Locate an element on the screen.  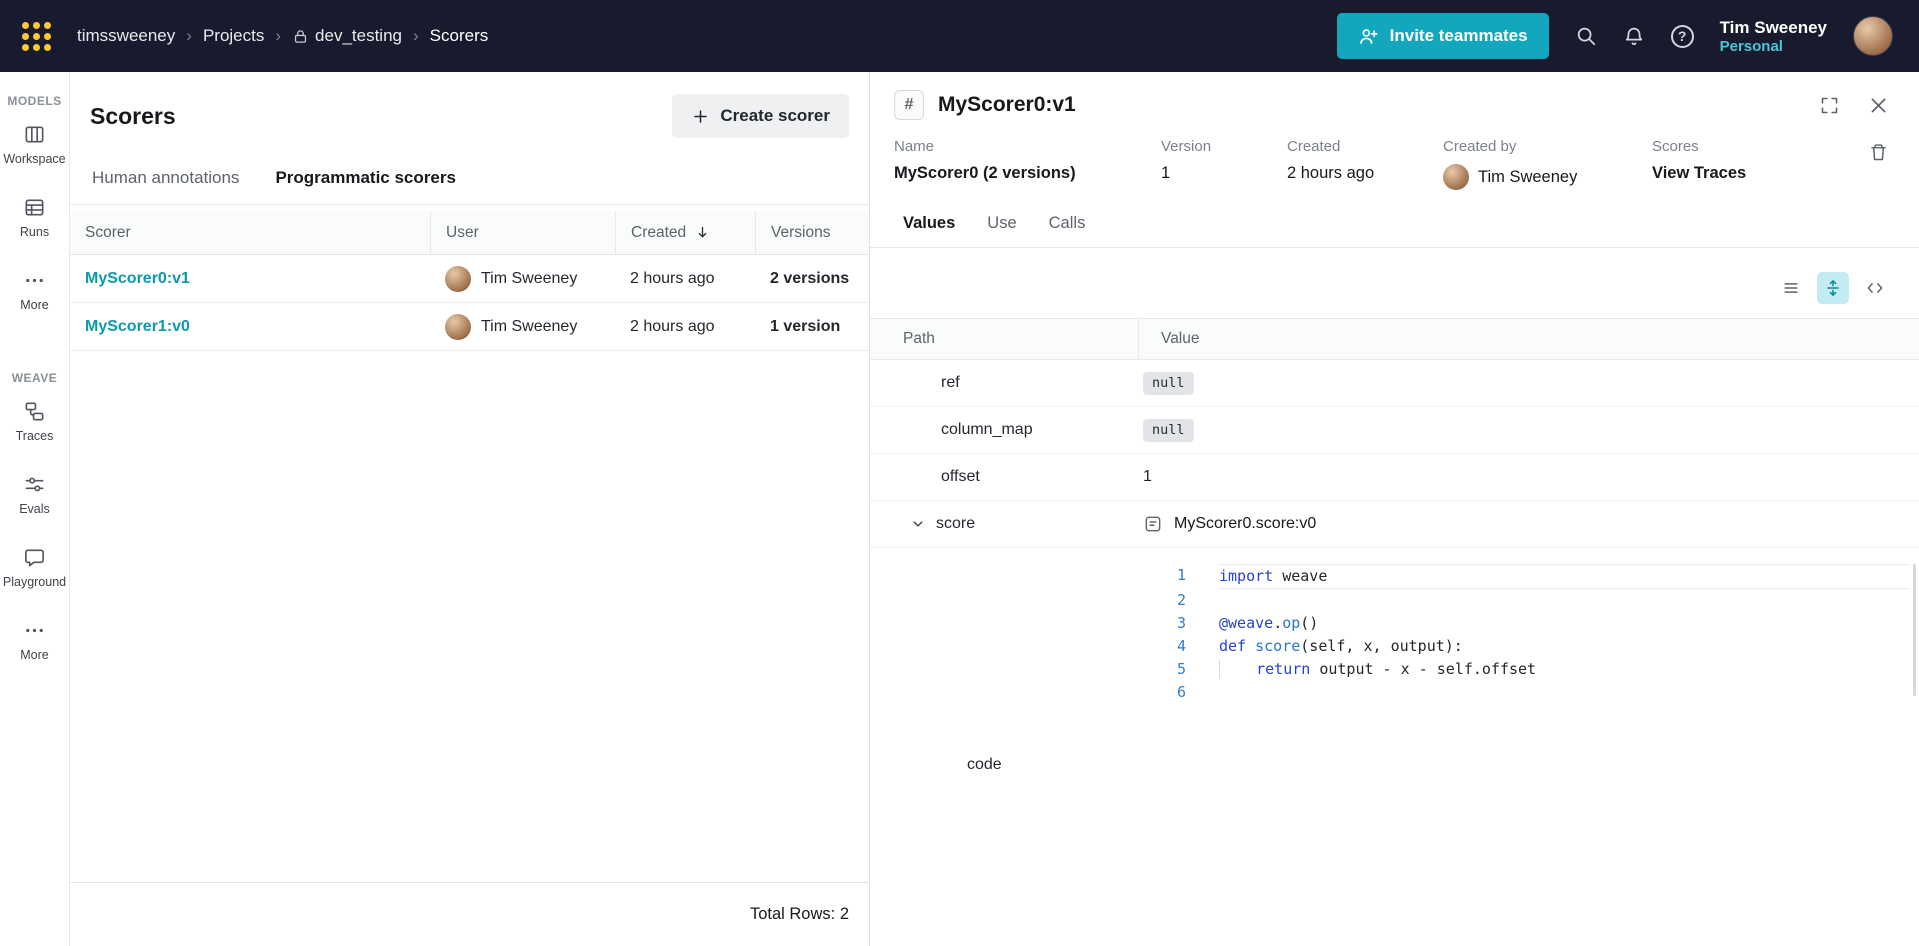
sidebar-item-weave-more: More is located at coordinates (34, 640).